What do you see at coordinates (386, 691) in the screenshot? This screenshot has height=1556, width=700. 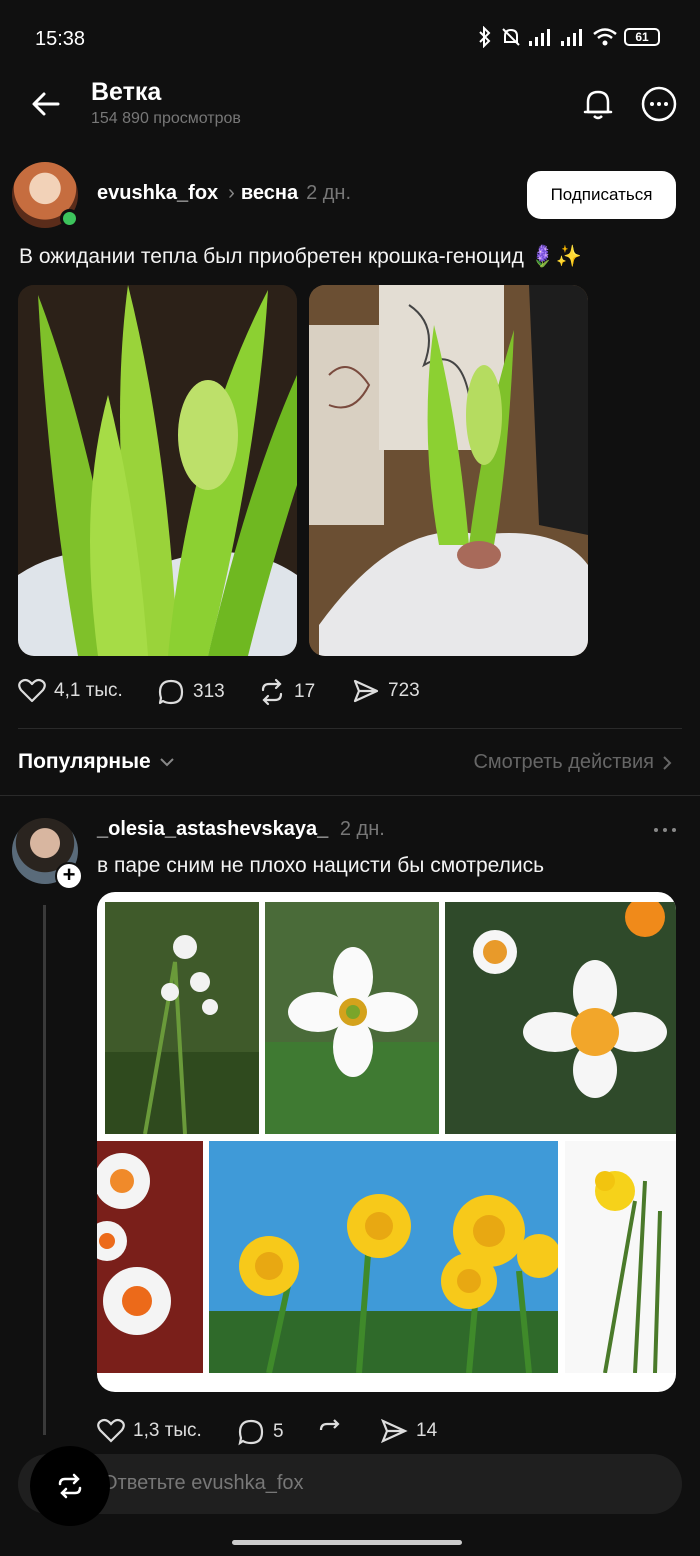 I see `share-button: 723` at bounding box center [386, 691].